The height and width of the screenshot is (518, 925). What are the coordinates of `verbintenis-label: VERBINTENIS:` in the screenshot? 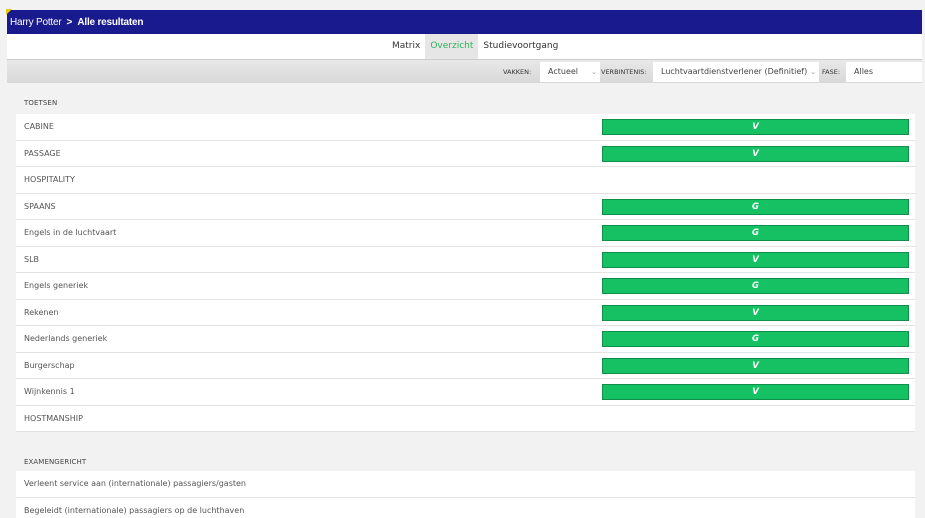 It's located at (624, 72).